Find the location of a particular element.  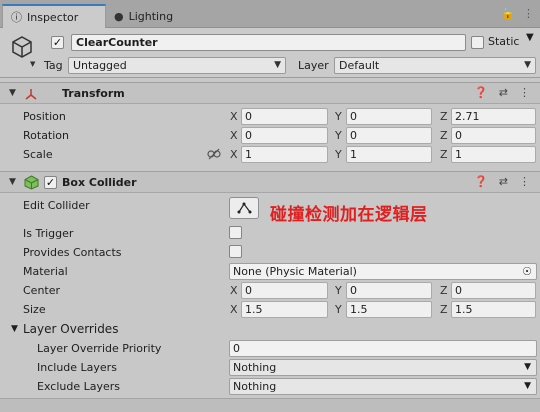

tab-lighting-label: Lighting is located at coordinates (151, 16).